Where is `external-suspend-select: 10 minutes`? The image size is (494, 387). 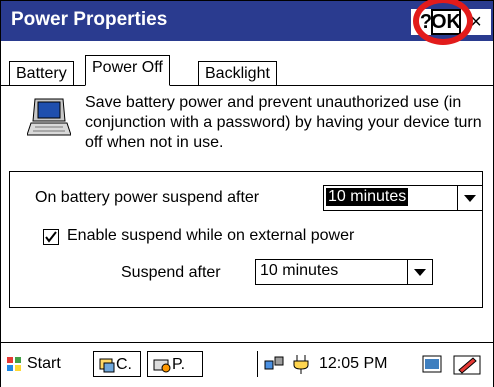
external-suspend-select: 10 minutes is located at coordinates (344, 272).